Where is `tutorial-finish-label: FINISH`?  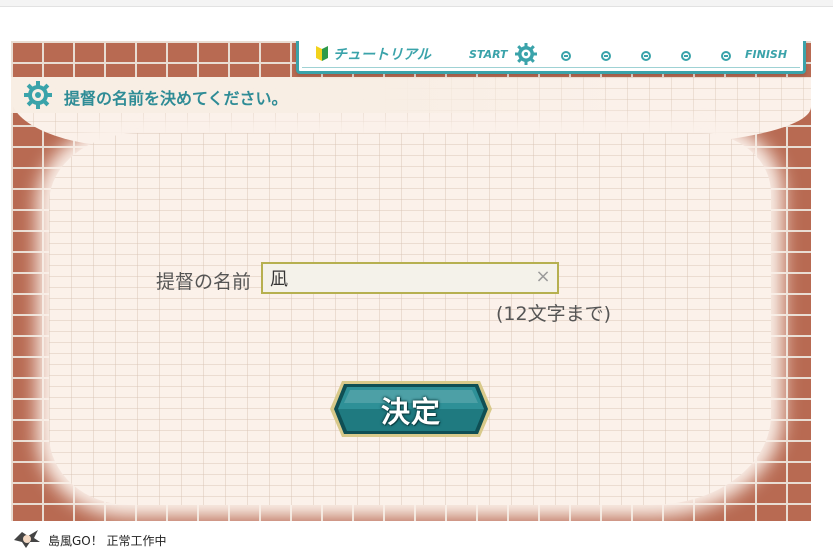
tutorial-finish-label: FINISH is located at coordinates (766, 54).